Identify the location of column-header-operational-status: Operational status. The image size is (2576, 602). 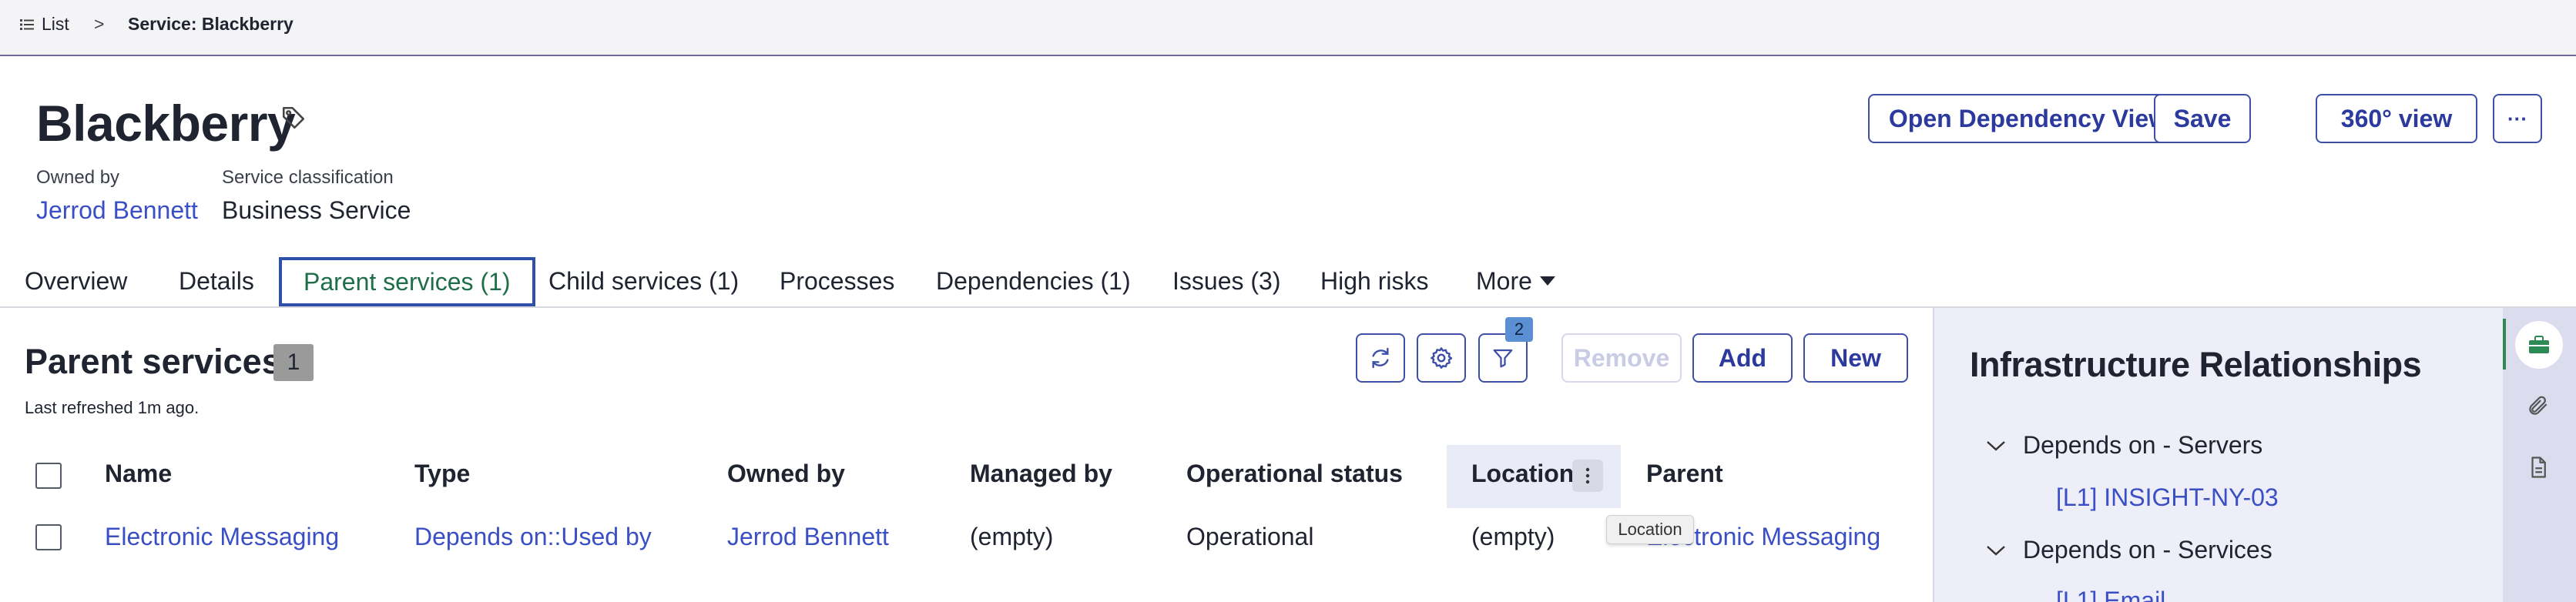
(1294, 474).